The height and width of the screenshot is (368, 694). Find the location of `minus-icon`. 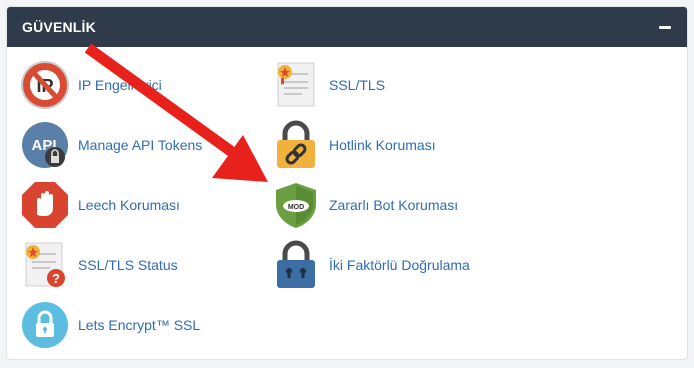

minus-icon is located at coordinates (665, 27).